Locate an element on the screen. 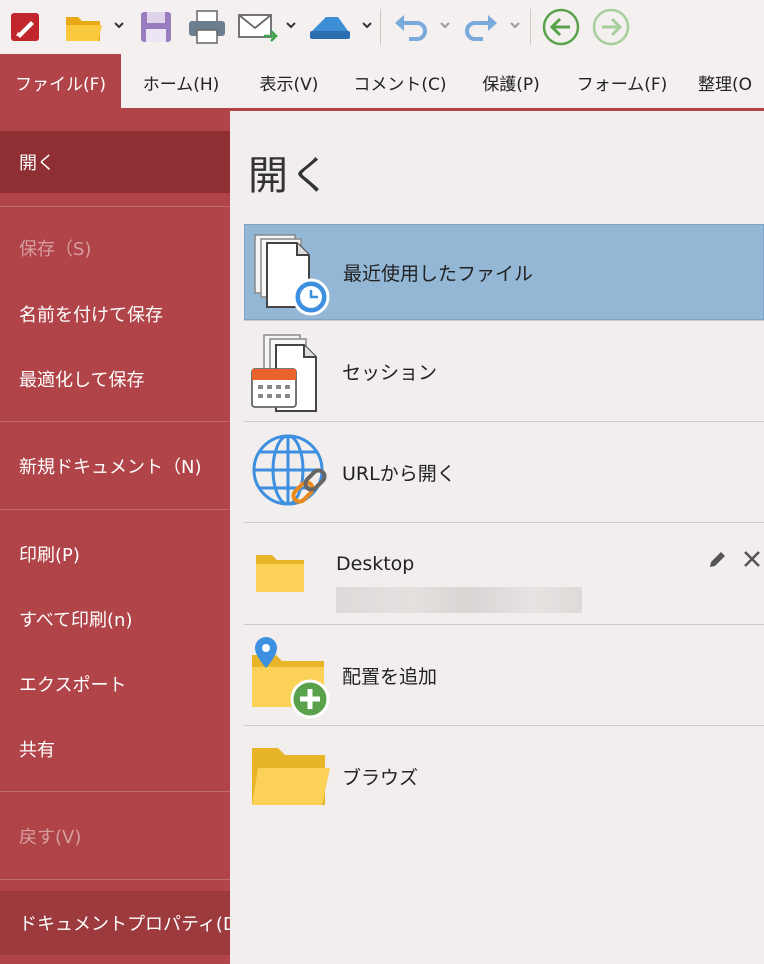  desktop-location-name: Desktop is located at coordinates (375, 564).